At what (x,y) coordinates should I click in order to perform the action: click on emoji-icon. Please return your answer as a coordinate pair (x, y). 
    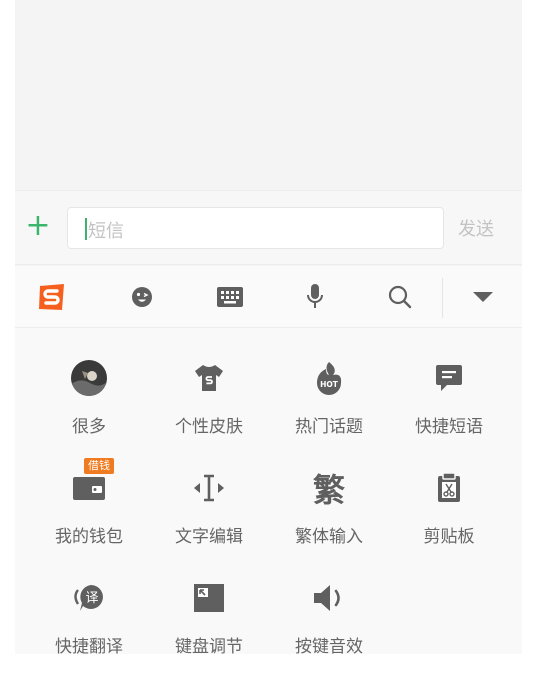
    Looking at the image, I should click on (142, 297).